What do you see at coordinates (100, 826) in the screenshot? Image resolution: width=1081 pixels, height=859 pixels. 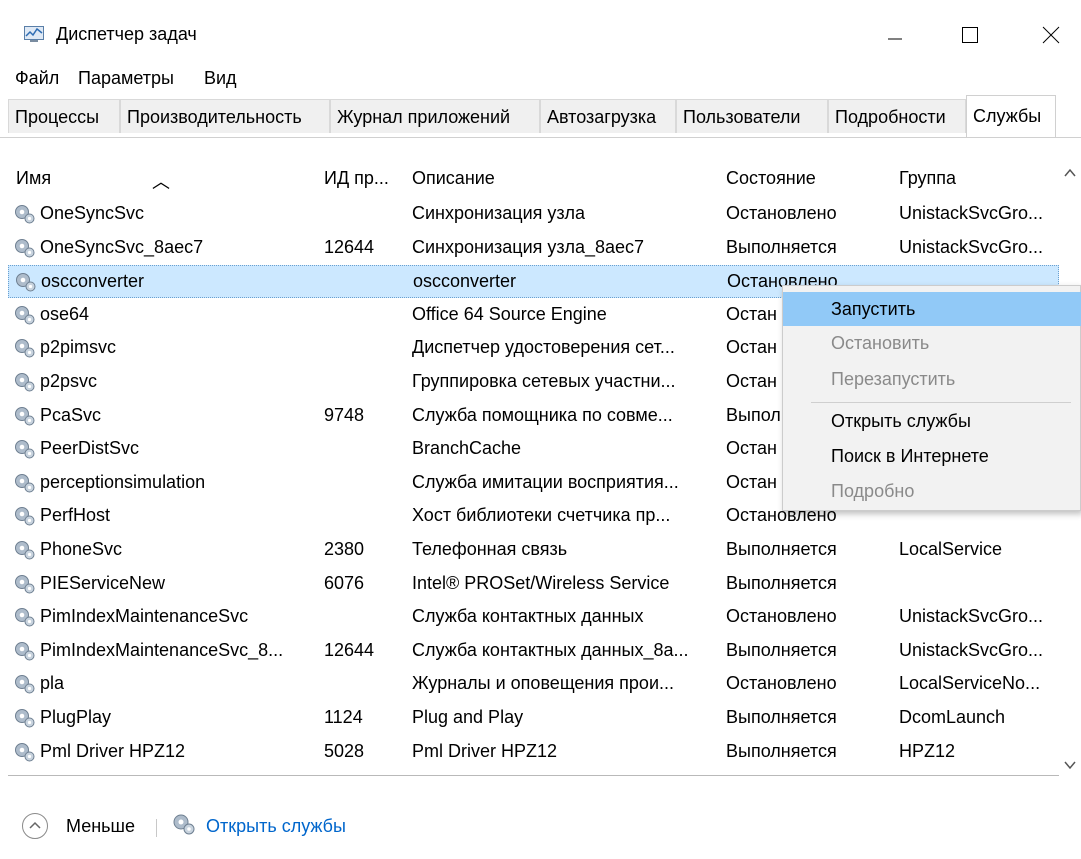 I see `fewer-details-button: Меньше` at bounding box center [100, 826].